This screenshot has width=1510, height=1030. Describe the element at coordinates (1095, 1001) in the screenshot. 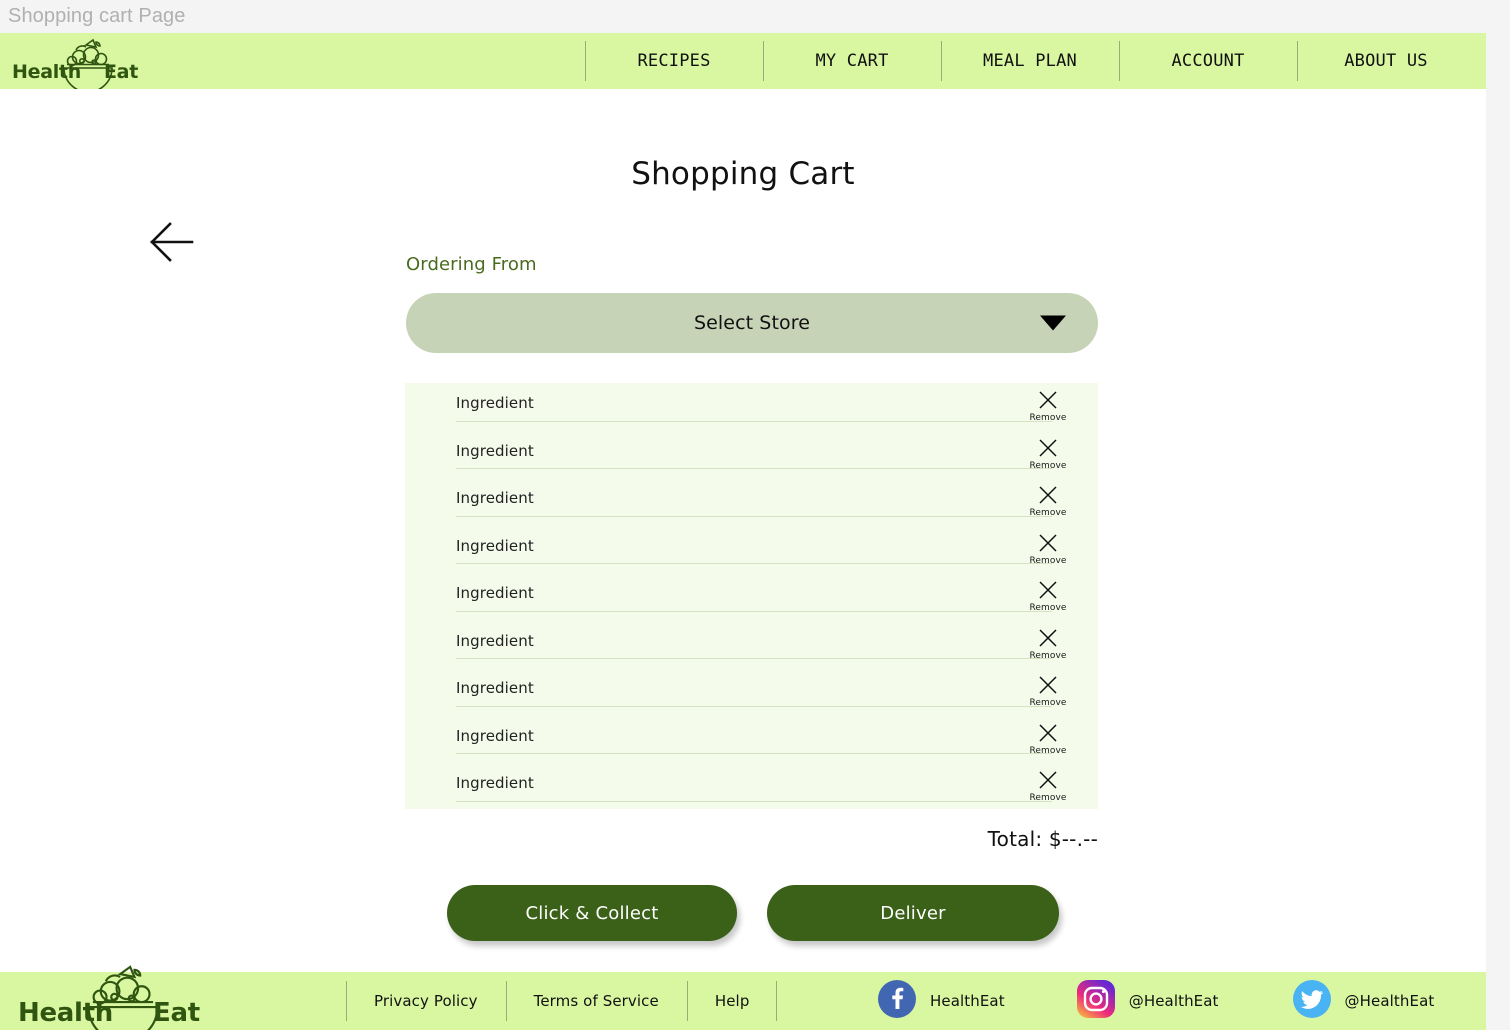

I see `instagram-icon` at that location.